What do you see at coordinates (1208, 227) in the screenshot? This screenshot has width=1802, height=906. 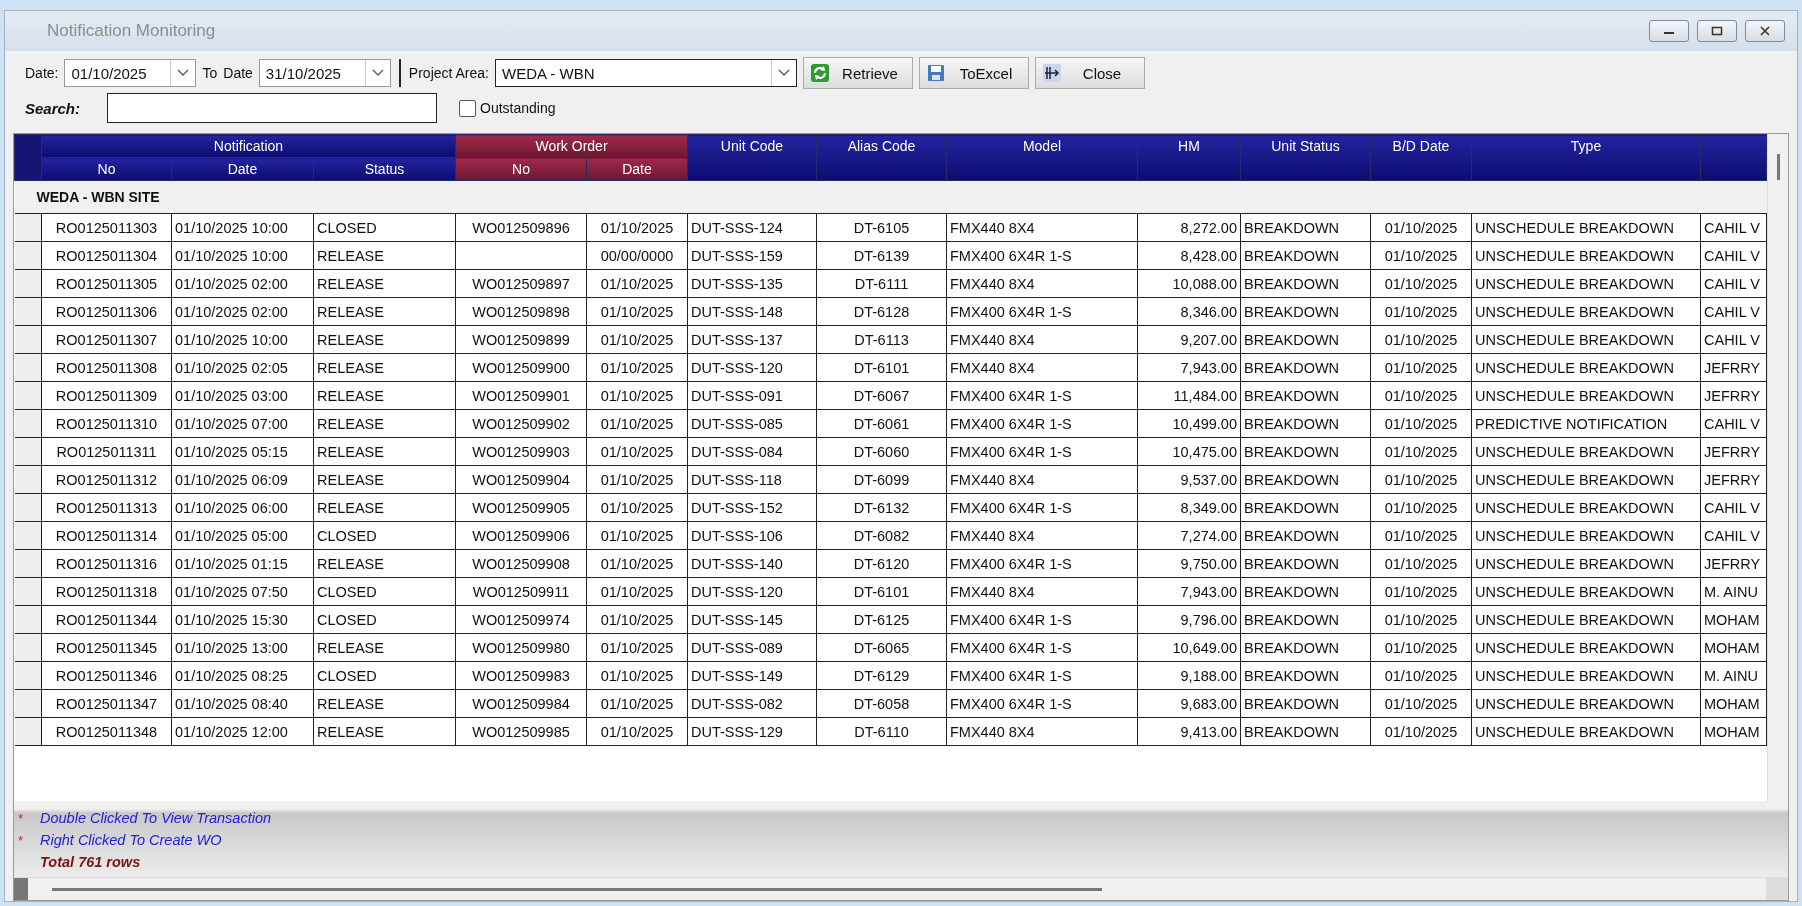 I see `table-cell: 8,272.00` at bounding box center [1208, 227].